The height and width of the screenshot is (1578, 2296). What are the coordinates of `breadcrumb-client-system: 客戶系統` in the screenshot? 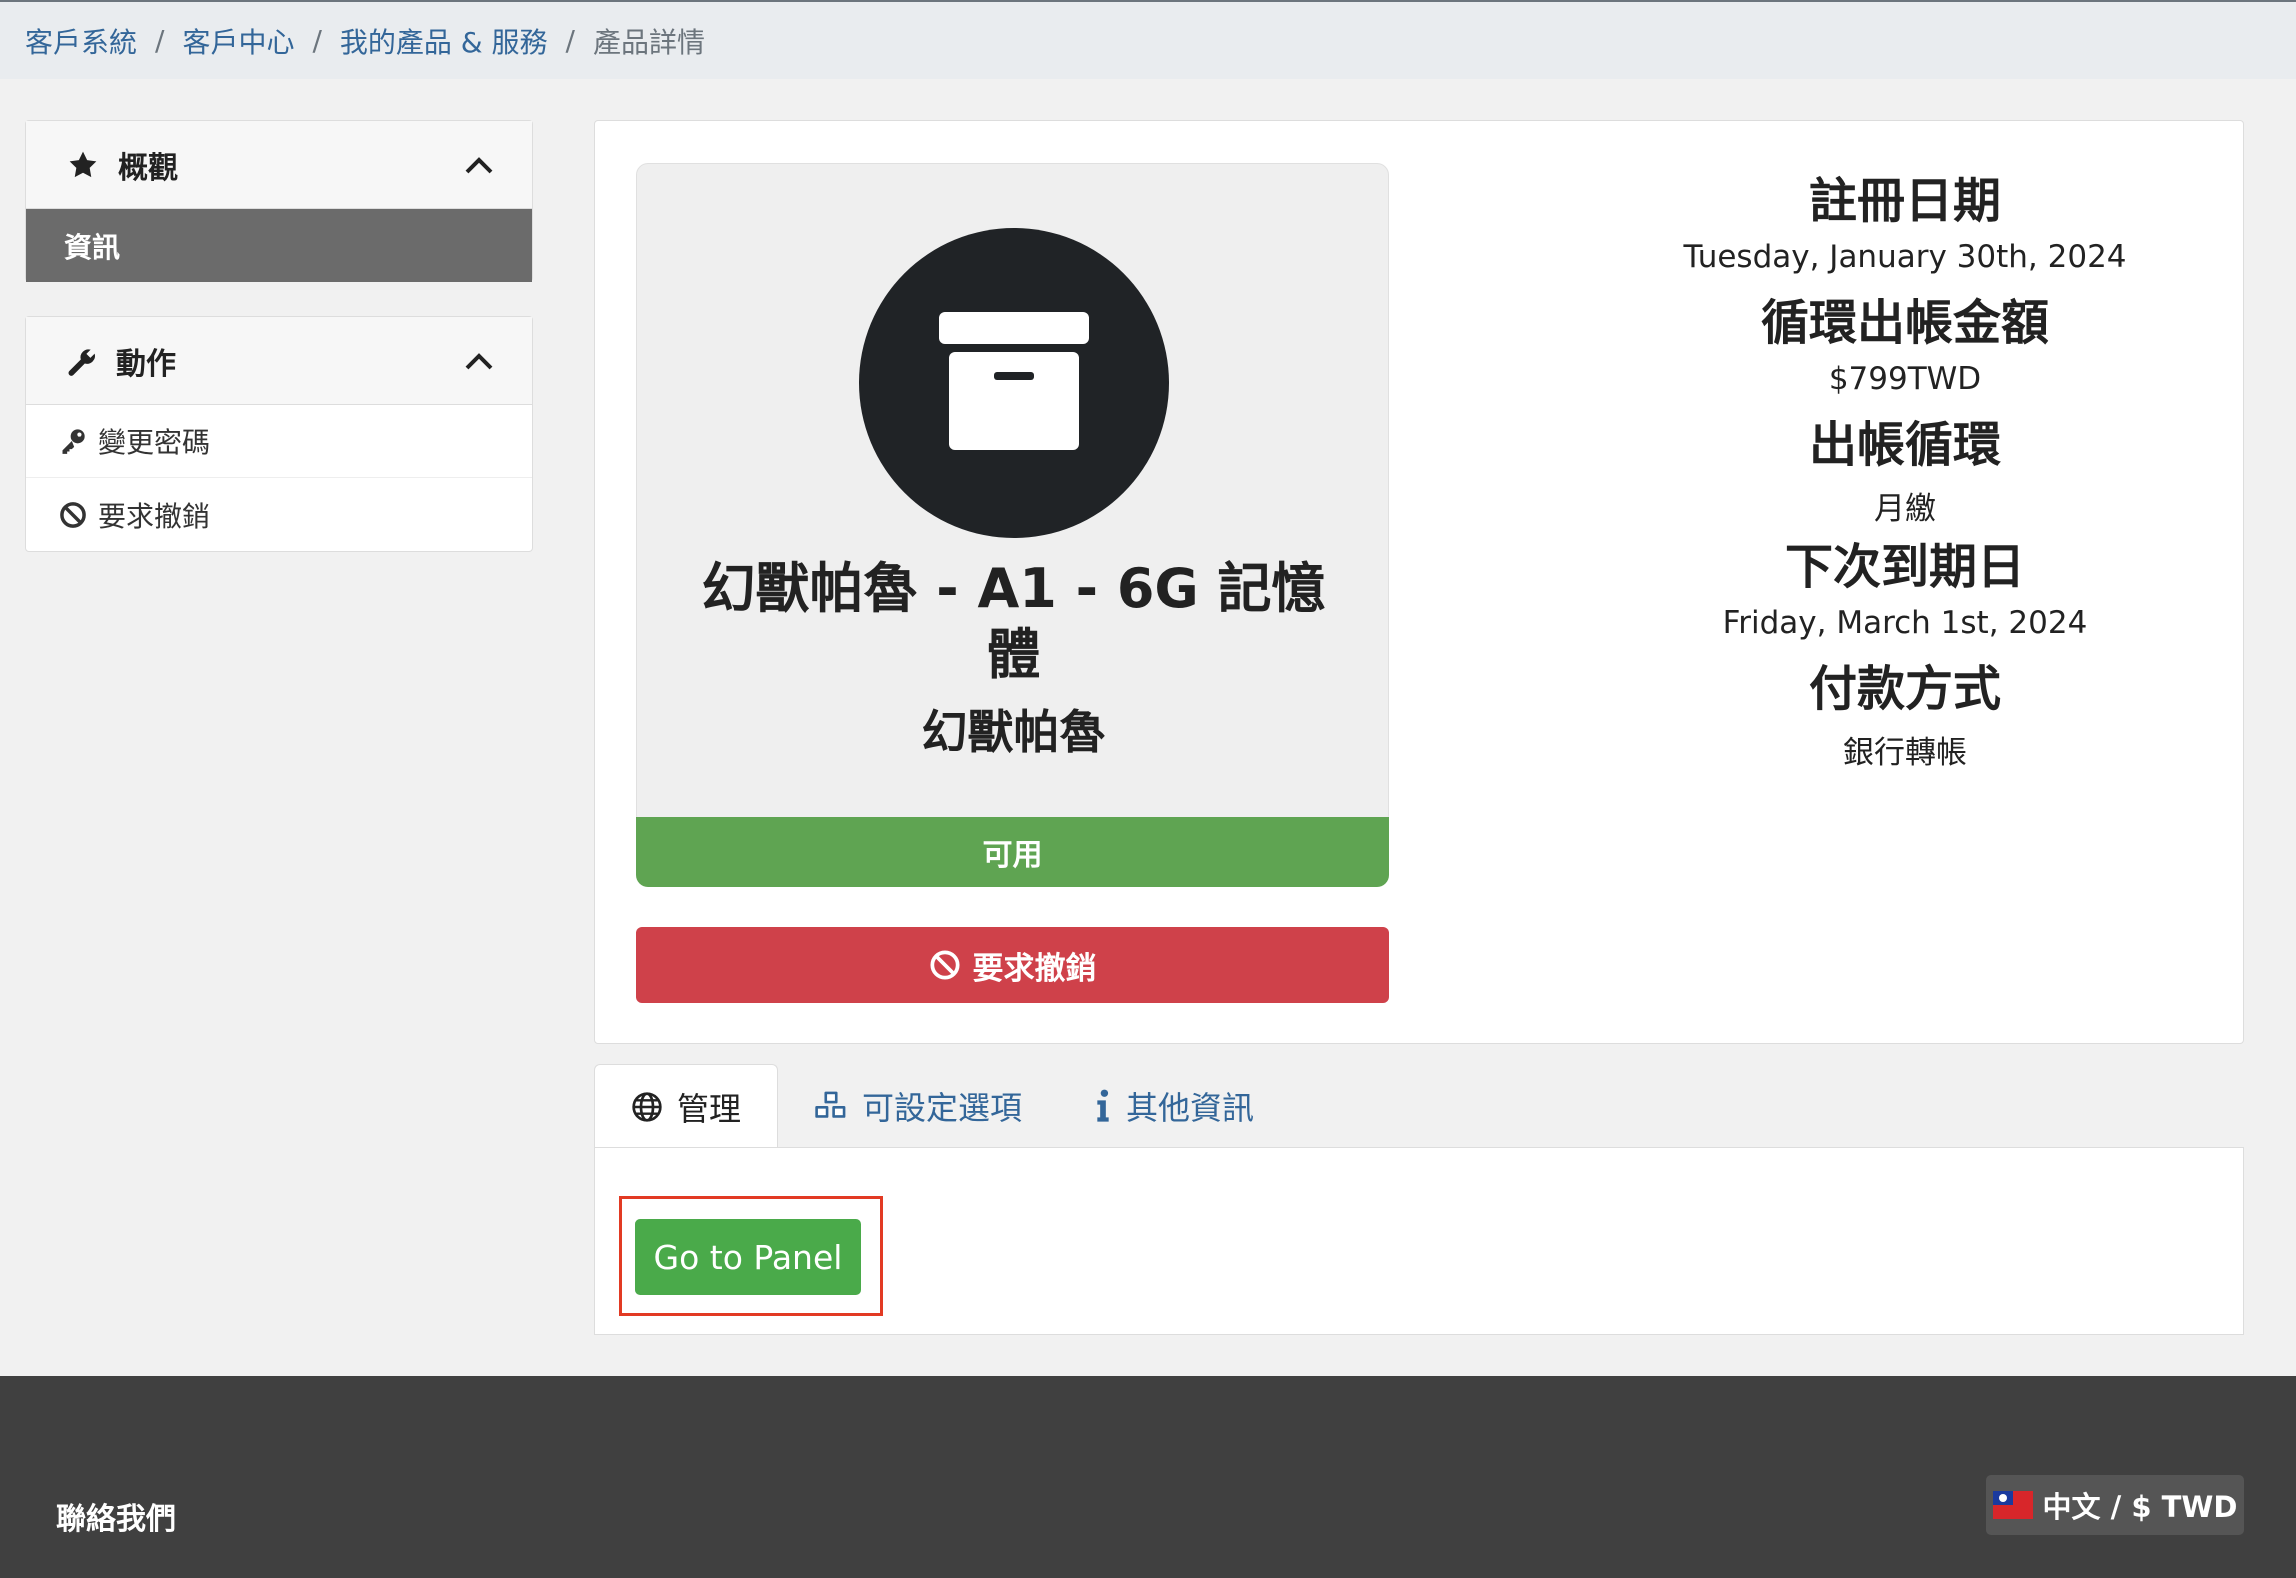 It's located at (81, 41).